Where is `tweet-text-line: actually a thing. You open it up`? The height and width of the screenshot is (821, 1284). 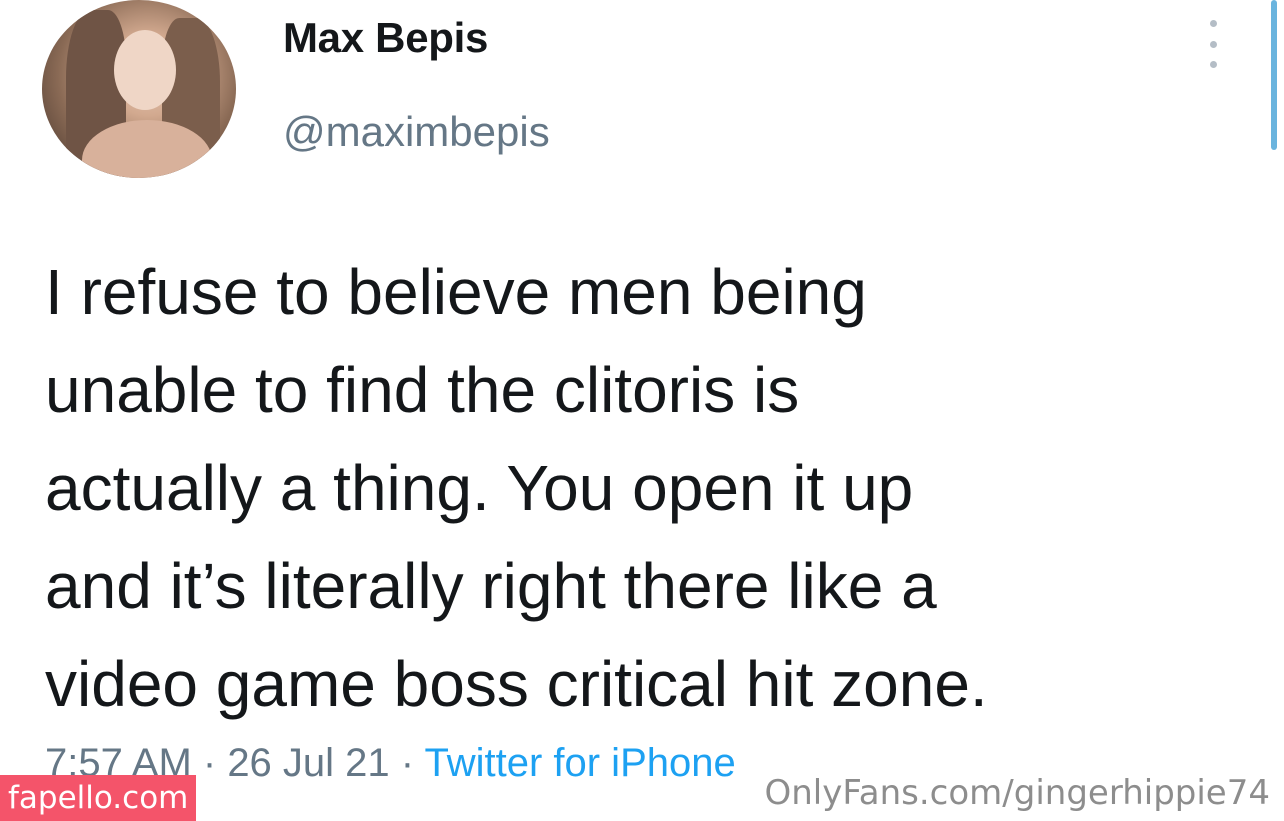
tweet-text-line: actually a thing. You open it up is located at coordinates (479, 488).